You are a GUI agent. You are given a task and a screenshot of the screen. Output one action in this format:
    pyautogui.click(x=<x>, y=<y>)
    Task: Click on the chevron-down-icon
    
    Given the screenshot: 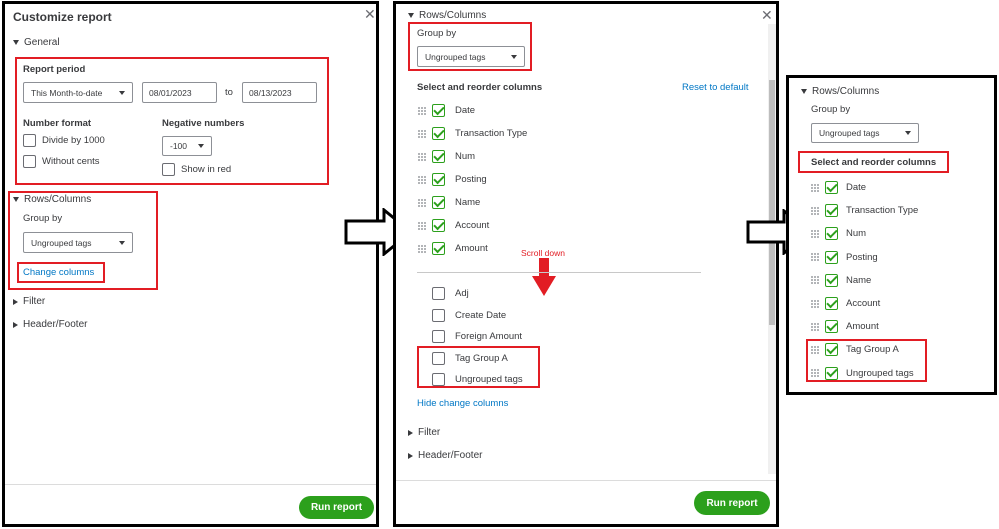 What is the action you would take?
    pyautogui.click(x=514, y=56)
    